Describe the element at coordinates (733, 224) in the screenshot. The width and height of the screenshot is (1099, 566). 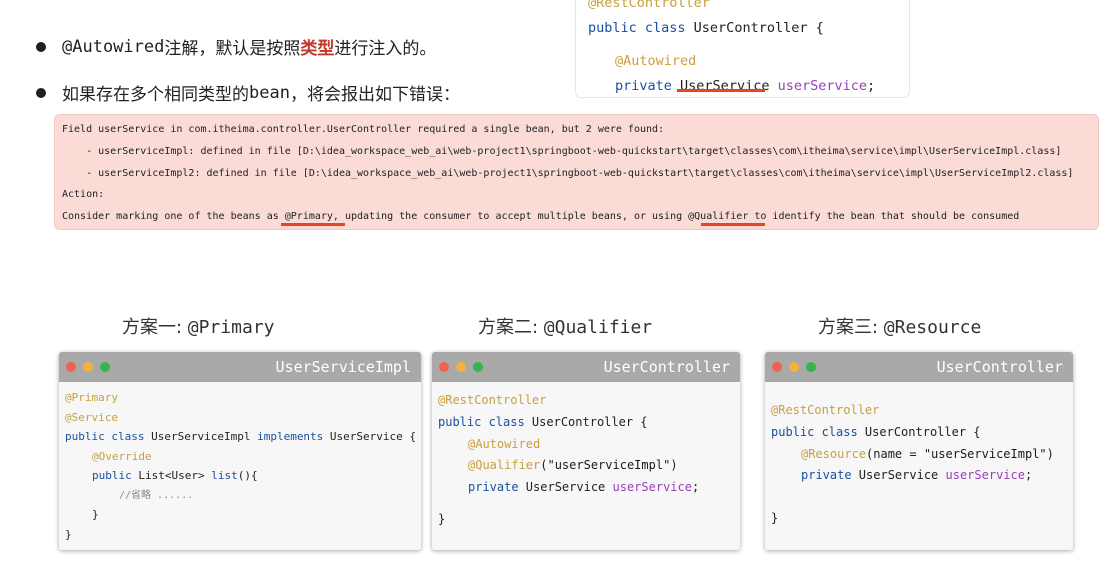
I see `qualifier-underline` at that location.